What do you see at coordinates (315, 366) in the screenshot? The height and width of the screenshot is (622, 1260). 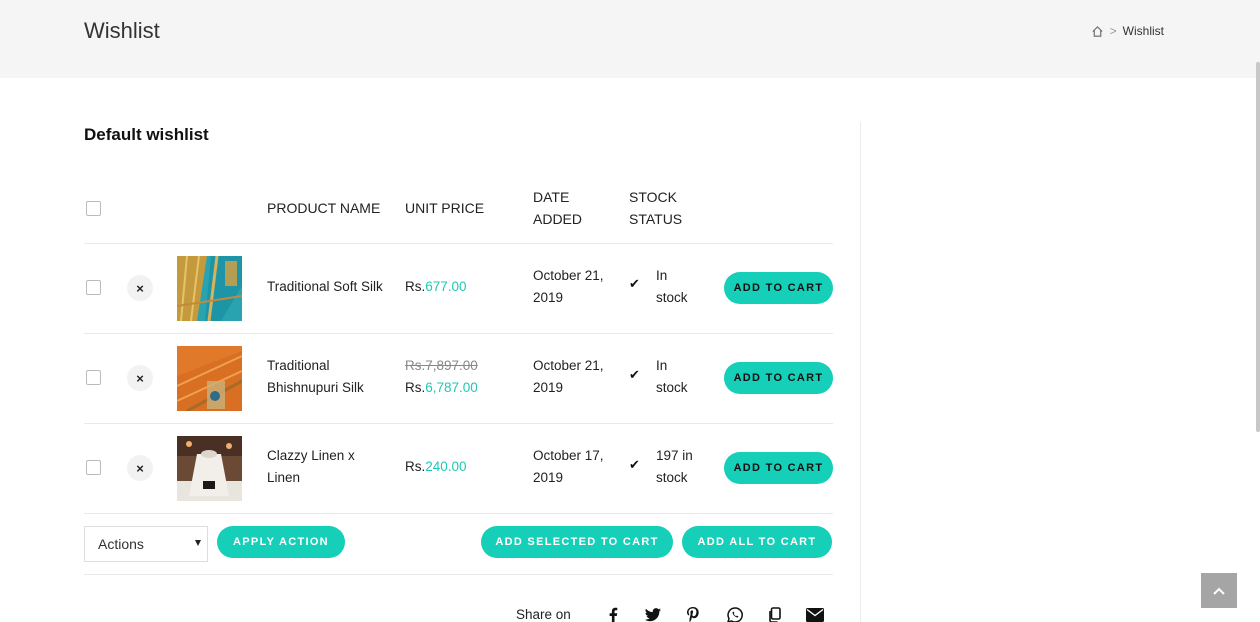 I see `product-name-line1: Traditional` at bounding box center [315, 366].